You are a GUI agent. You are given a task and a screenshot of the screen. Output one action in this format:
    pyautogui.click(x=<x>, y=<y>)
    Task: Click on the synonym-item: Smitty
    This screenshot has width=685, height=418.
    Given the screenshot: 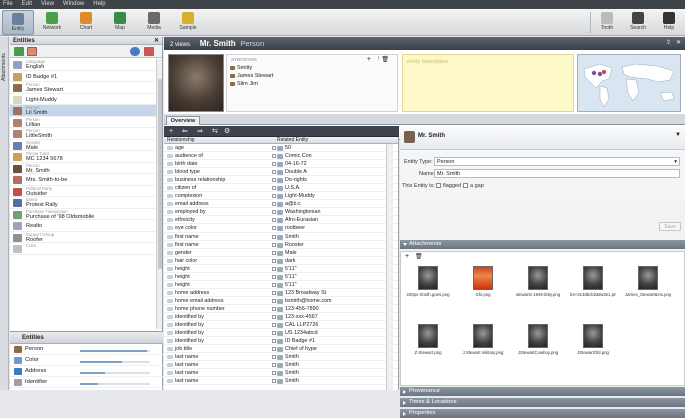 What is the action you would take?
    pyautogui.click(x=312, y=68)
    